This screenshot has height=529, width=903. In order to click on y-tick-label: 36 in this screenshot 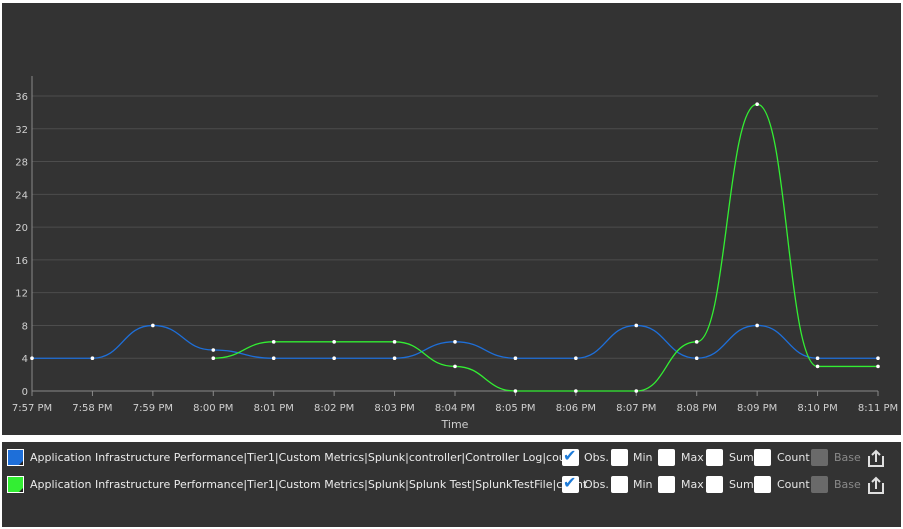, I will do `click(21, 97)`.